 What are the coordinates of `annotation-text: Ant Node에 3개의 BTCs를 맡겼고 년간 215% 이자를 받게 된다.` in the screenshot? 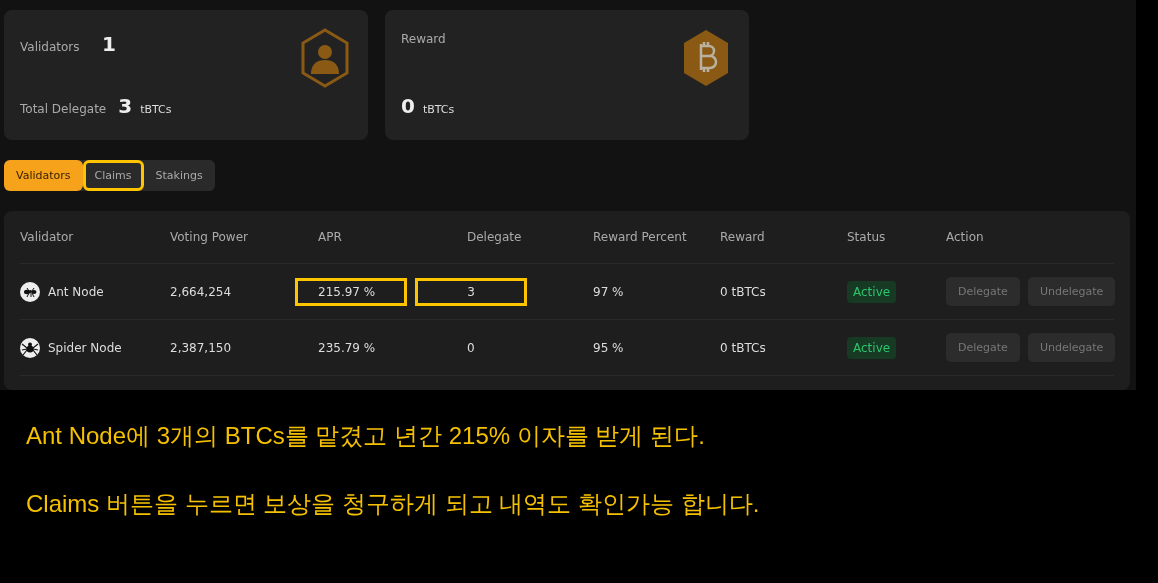 It's located at (366, 436).